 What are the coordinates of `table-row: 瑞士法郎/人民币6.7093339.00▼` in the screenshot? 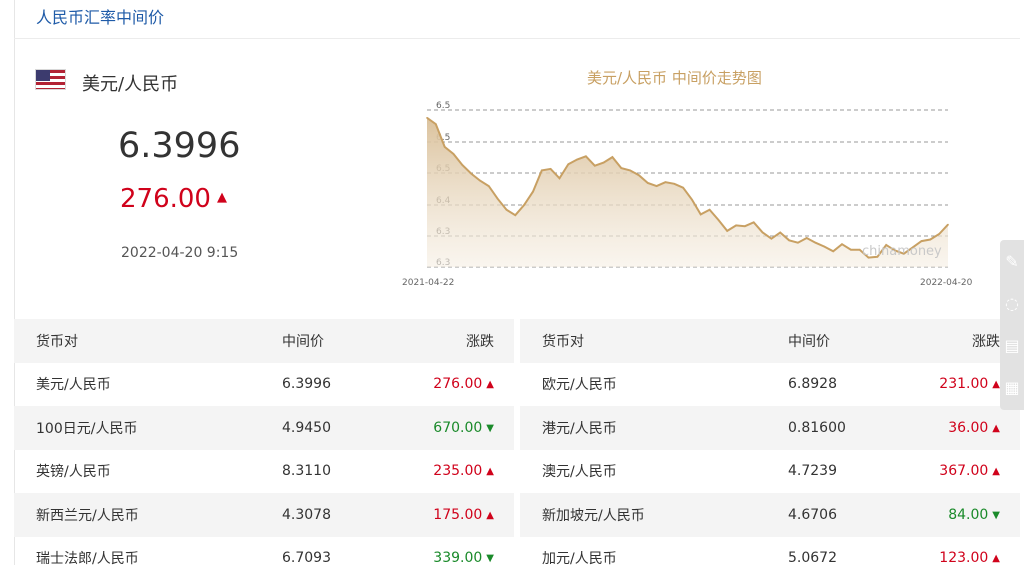 It's located at (264, 558).